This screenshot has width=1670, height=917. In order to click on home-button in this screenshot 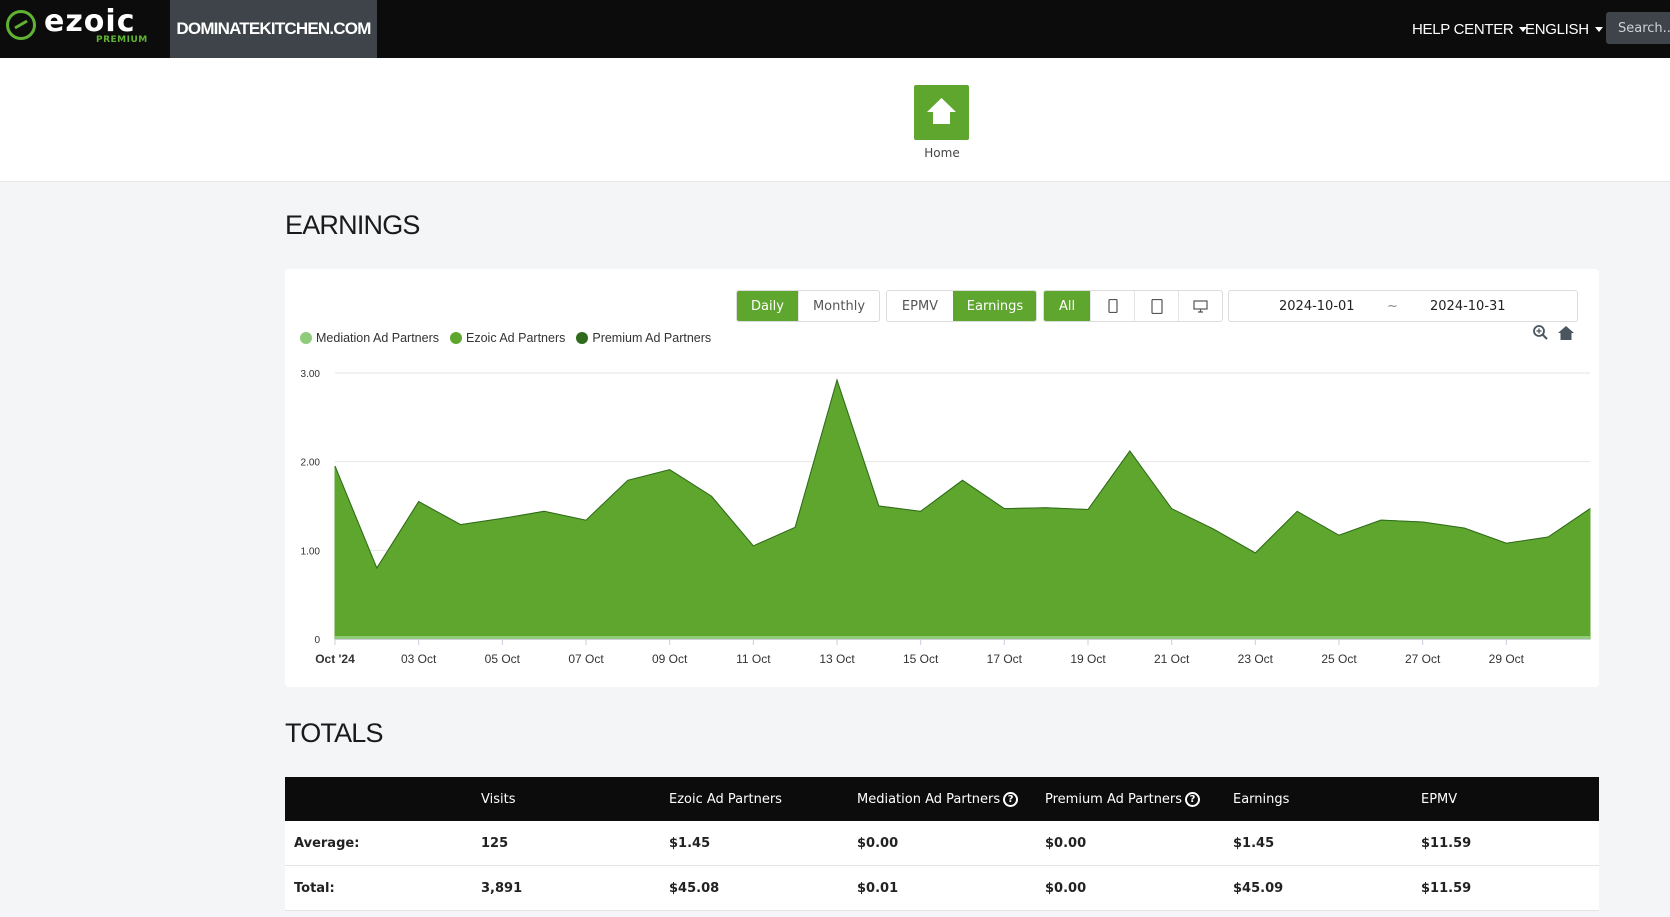, I will do `click(941, 112)`.